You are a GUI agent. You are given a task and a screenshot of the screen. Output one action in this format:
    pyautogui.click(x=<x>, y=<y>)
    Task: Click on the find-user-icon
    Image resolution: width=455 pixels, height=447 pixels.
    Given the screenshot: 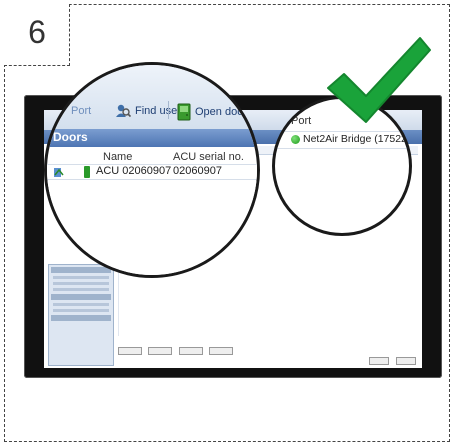 What is the action you would take?
    pyautogui.click(x=123, y=111)
    